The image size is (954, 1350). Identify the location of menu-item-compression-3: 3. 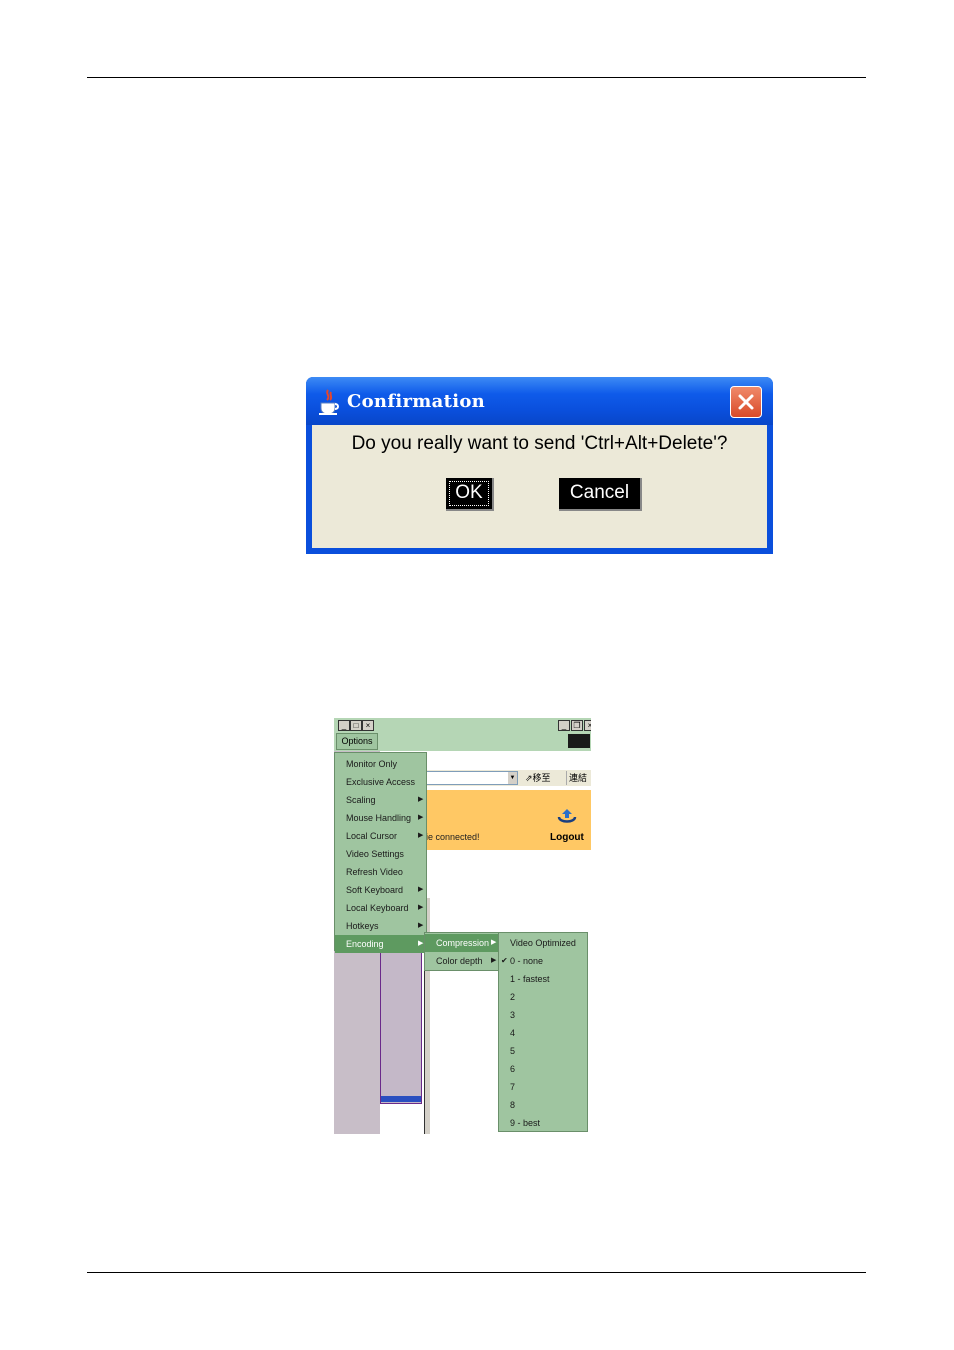
(543, 1015).